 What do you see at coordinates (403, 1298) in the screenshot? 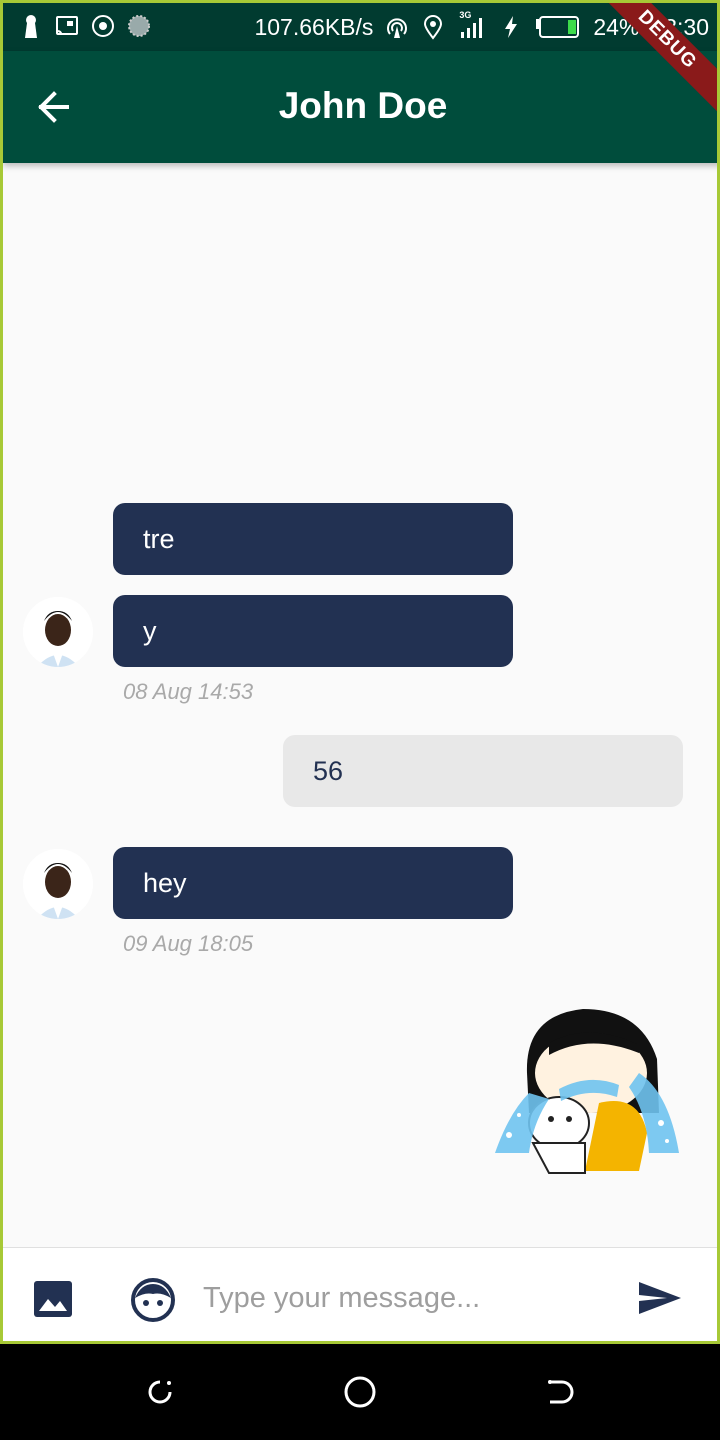
I see `message-input` at bounding box center [403, 1298].